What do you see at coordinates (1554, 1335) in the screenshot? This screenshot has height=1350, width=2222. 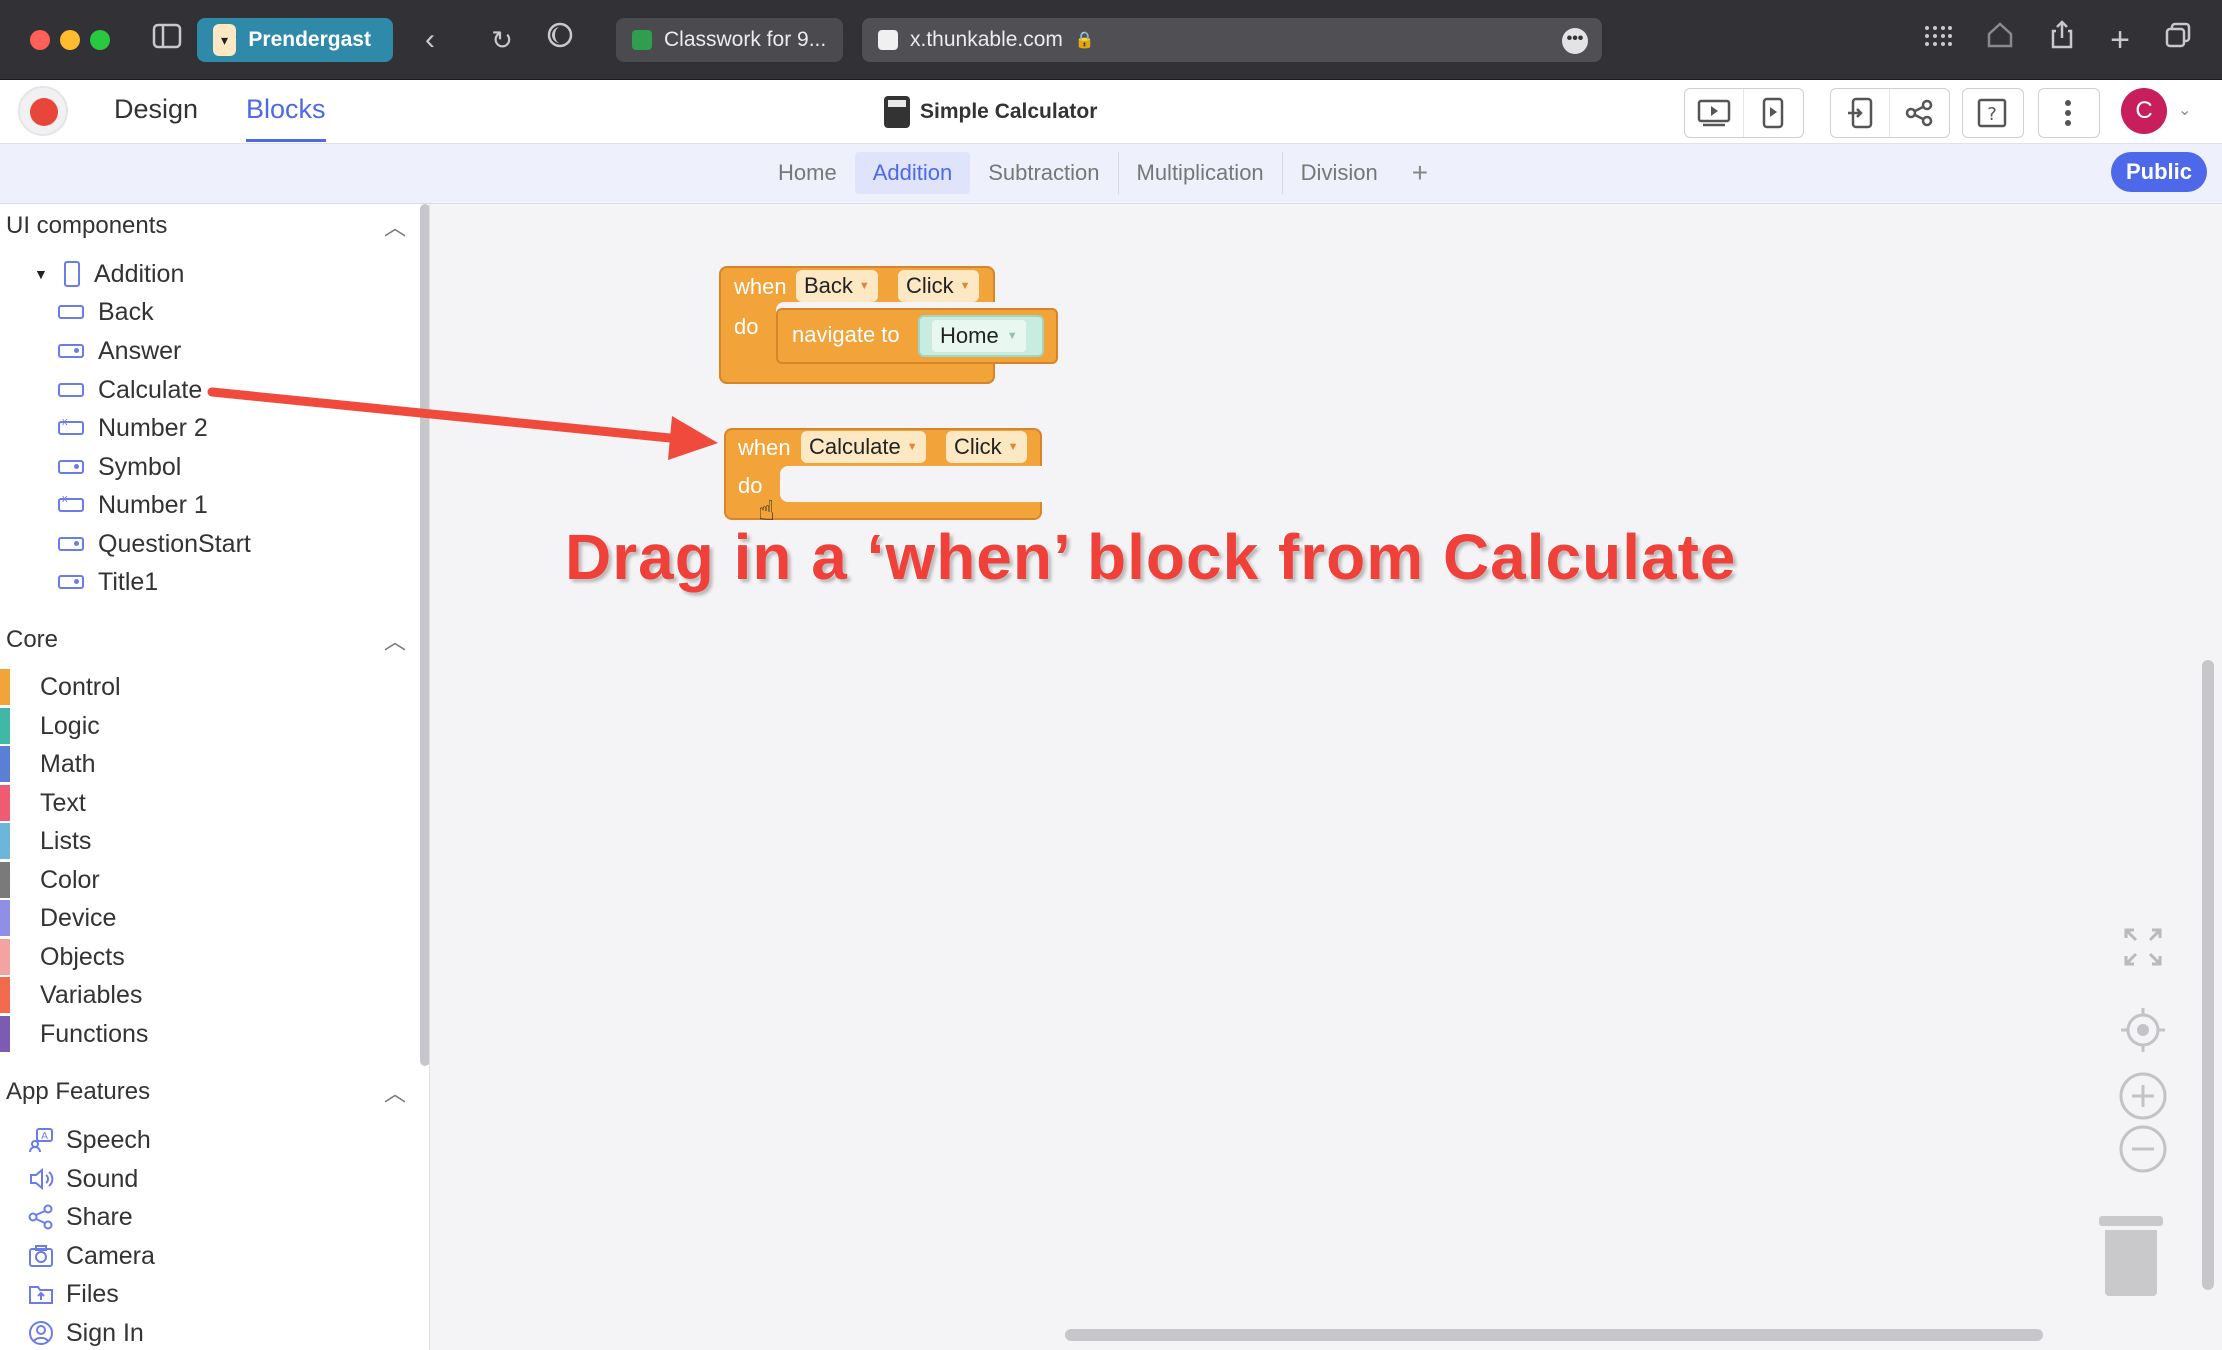 I see `workspace-horizontal-scrollbar` at bounding box center [1554, 1335].